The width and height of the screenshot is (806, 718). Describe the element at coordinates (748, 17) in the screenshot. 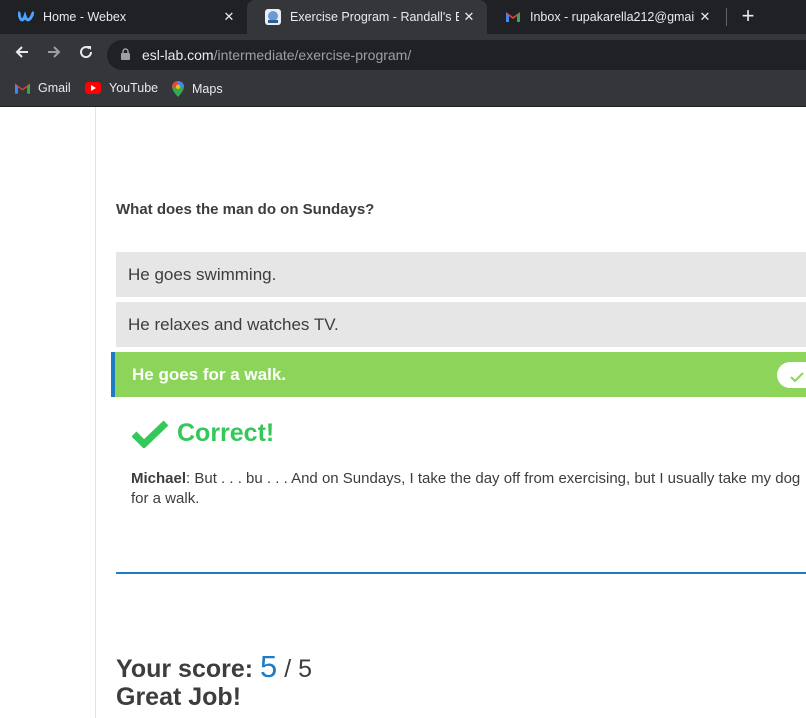

I see `new-tab-button: +` at that location.